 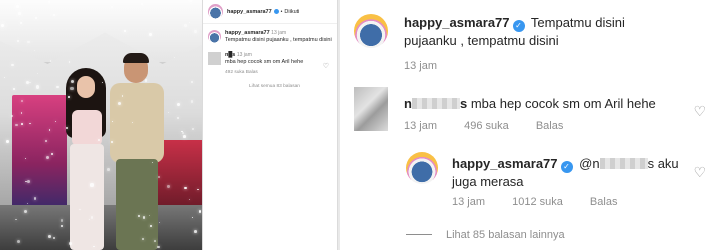 What do you see at coordinates (230, 55) in the screenshot?
I see `comment-username: n█s` at bounding box center [230, 55].